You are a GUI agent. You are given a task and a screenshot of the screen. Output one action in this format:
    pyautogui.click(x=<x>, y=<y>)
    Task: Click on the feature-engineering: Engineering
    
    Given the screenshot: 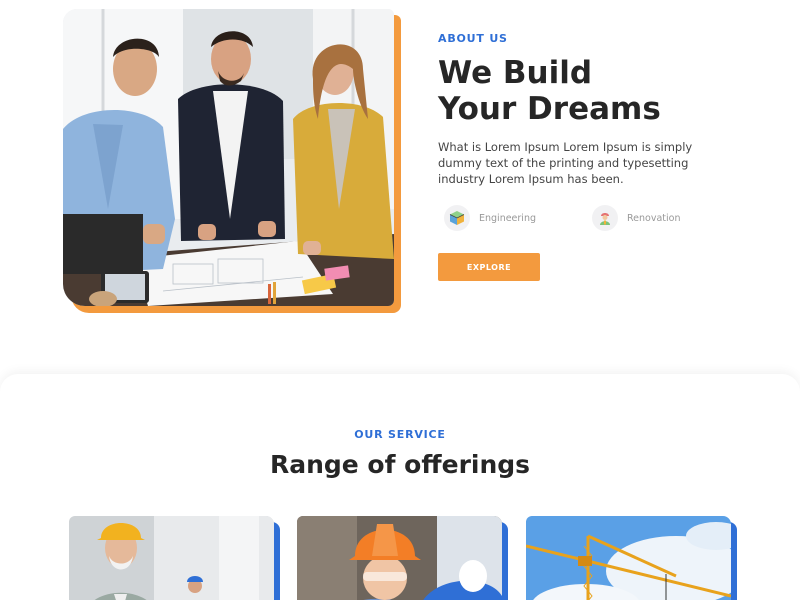 What is the action you would take?
    pyautogui.click(x=490, y=218)
    